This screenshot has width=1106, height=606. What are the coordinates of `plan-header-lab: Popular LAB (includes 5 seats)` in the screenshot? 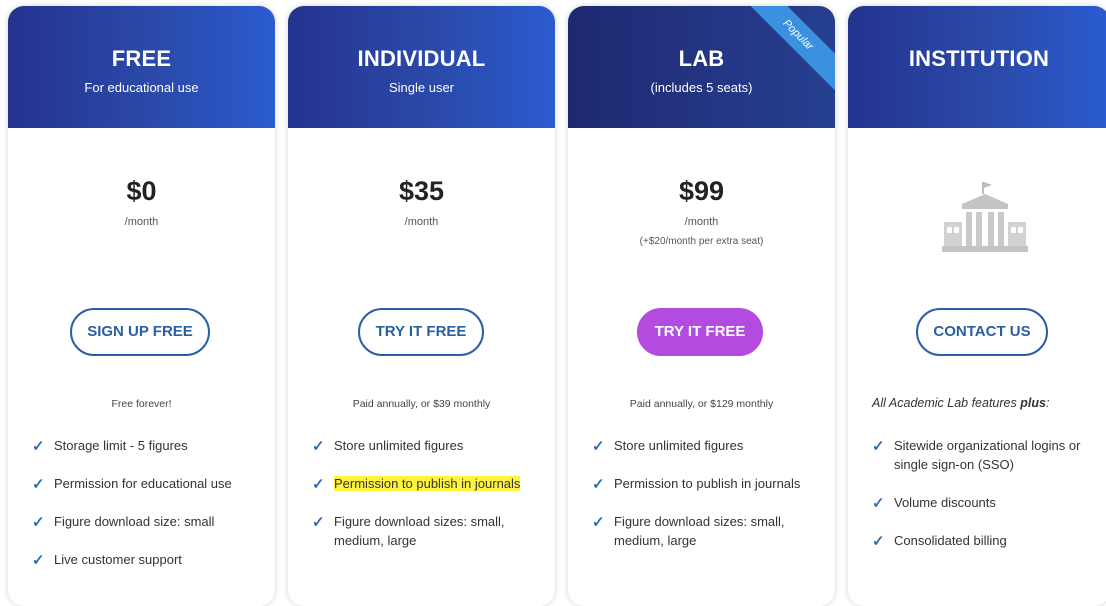 It's located at (701, 67).